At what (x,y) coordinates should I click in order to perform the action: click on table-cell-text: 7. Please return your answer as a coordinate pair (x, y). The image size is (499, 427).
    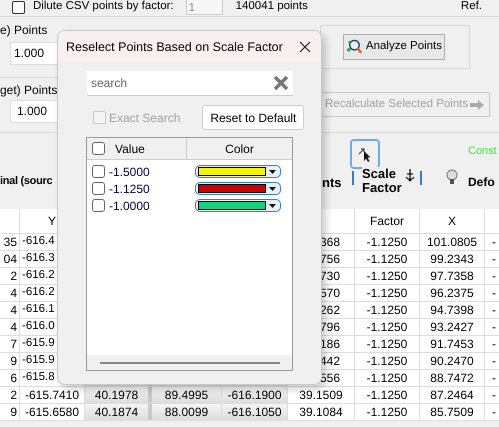
    Looking at the image, I should click on (13, 344).